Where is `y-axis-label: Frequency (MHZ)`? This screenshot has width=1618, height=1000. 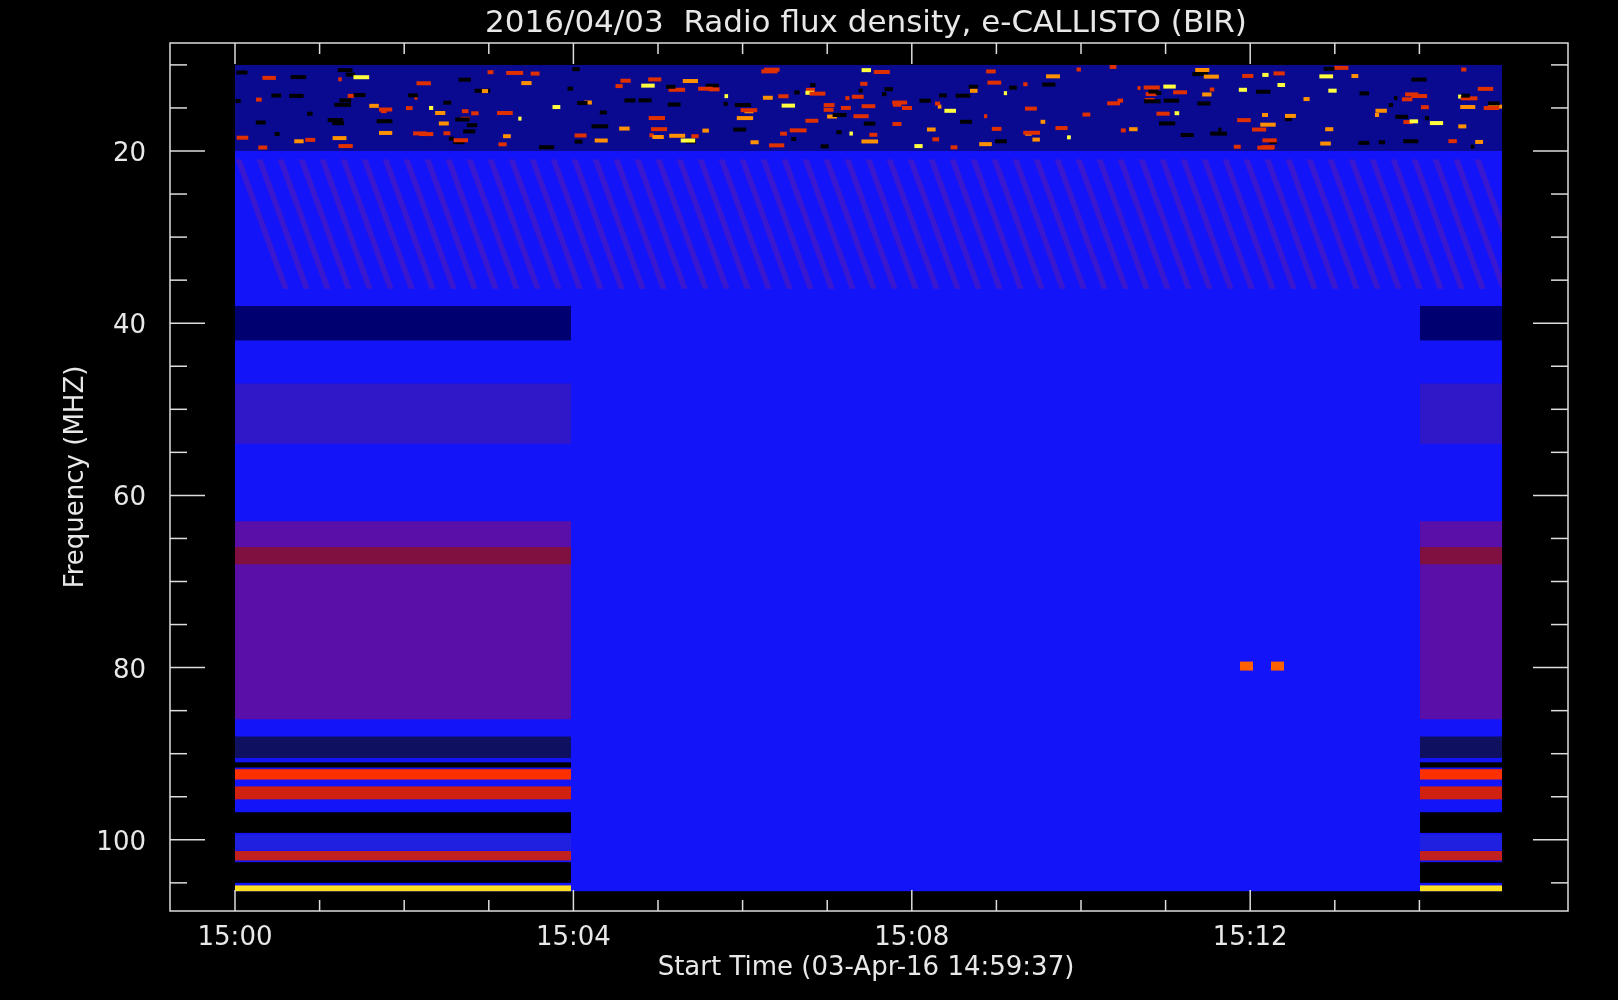 y-axis-label: Frequency (MHZ) is located at coordinates (74, 477).